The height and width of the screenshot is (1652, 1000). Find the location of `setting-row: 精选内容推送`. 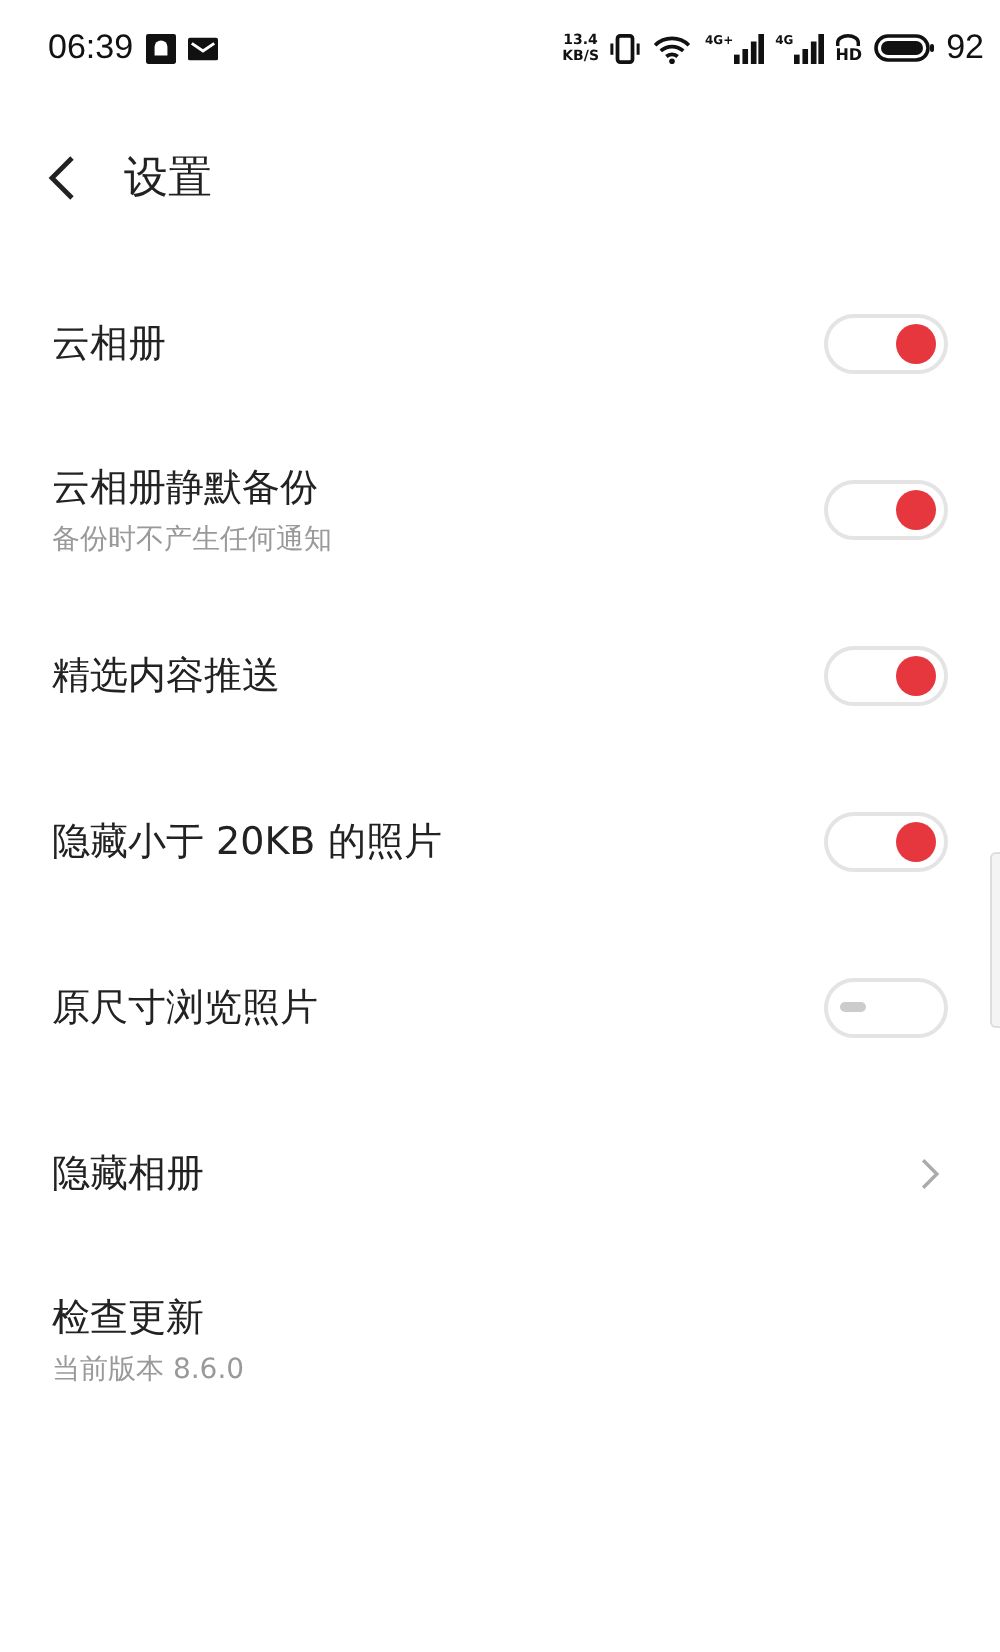

setting-row: 精选内容推送 is located at coordinates (494, 675).